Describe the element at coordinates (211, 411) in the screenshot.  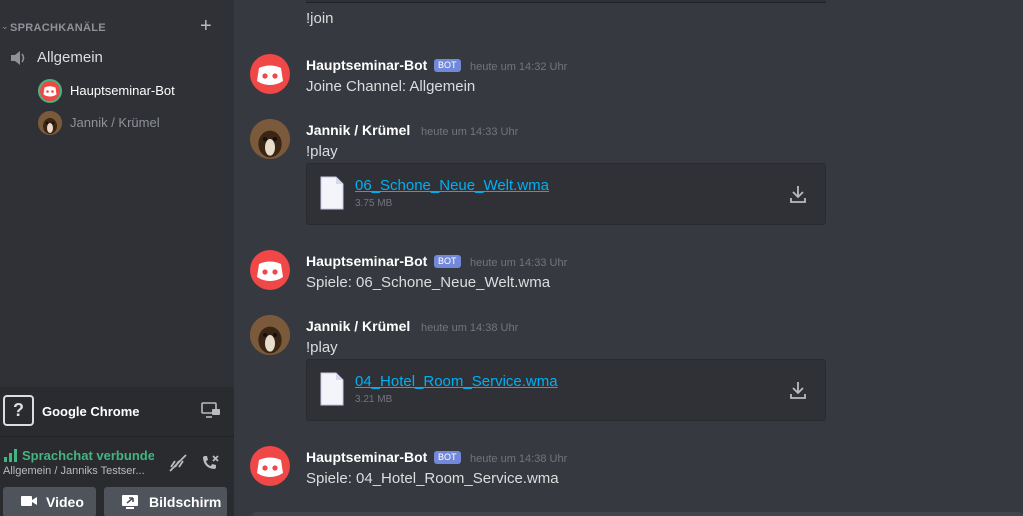
I see `screen-share-icon` at that location.